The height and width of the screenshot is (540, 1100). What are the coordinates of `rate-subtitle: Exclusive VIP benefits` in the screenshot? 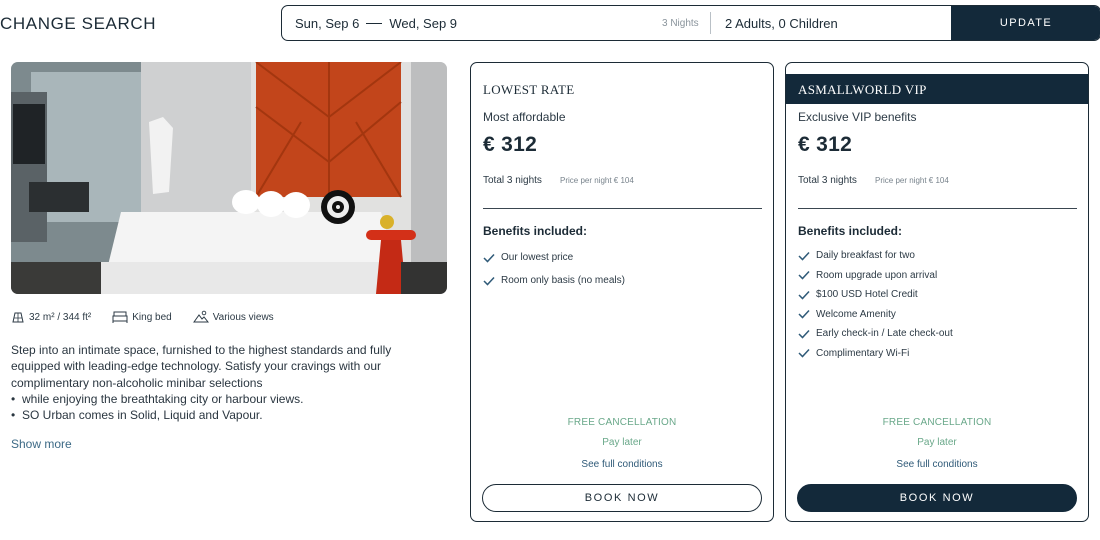 It's located at (857, 117).